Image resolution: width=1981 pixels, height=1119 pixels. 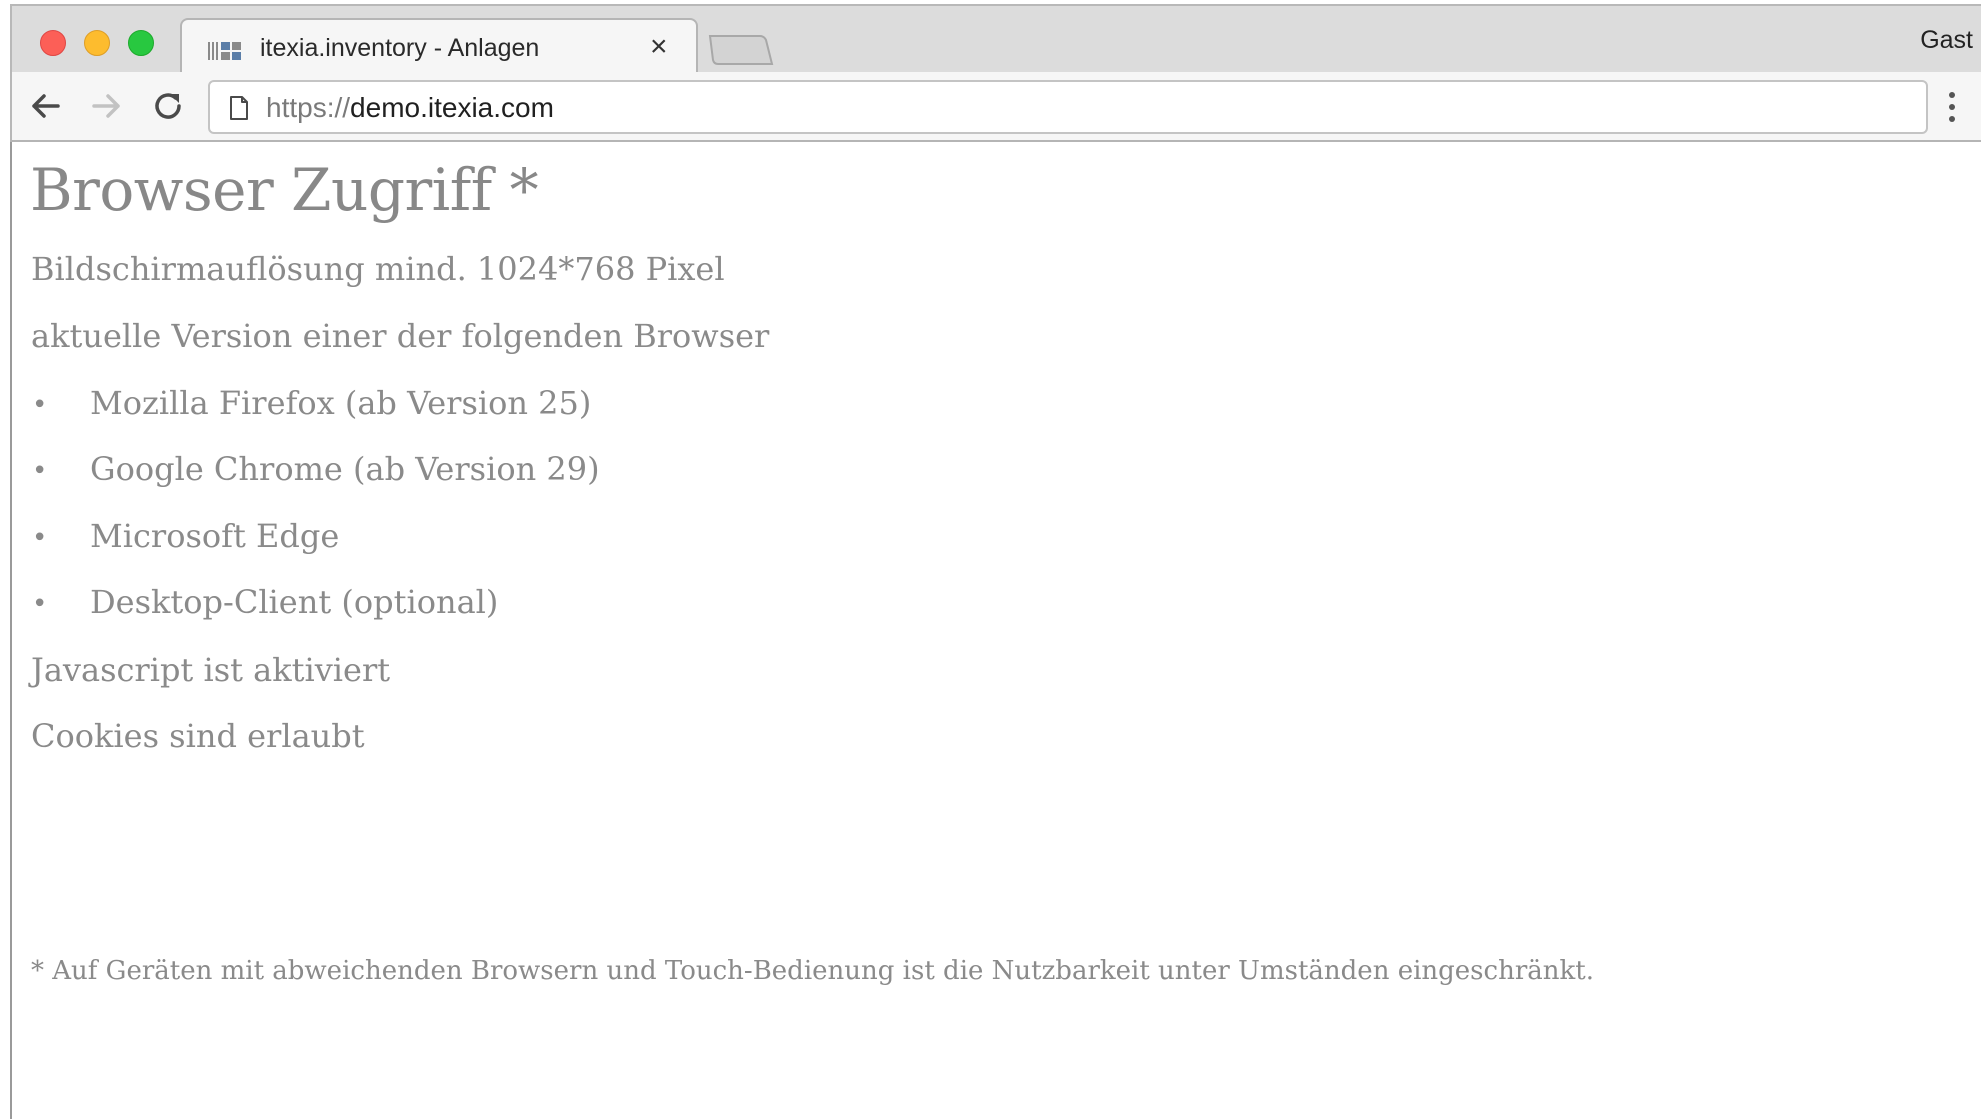 I want to click on url-text: https://demo.itexia.com, so click(x=410, y=108).